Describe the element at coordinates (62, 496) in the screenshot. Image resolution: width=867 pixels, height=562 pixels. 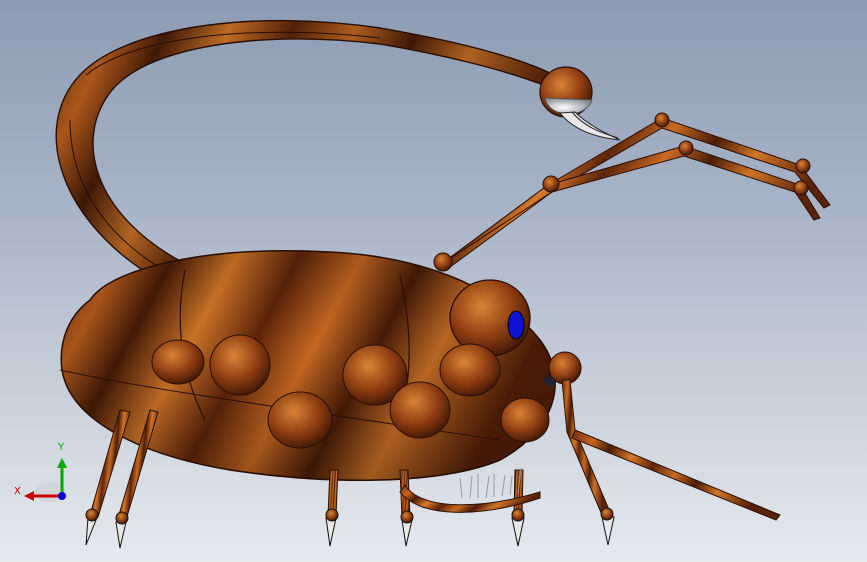
I see `z-axis-dot` at that location.